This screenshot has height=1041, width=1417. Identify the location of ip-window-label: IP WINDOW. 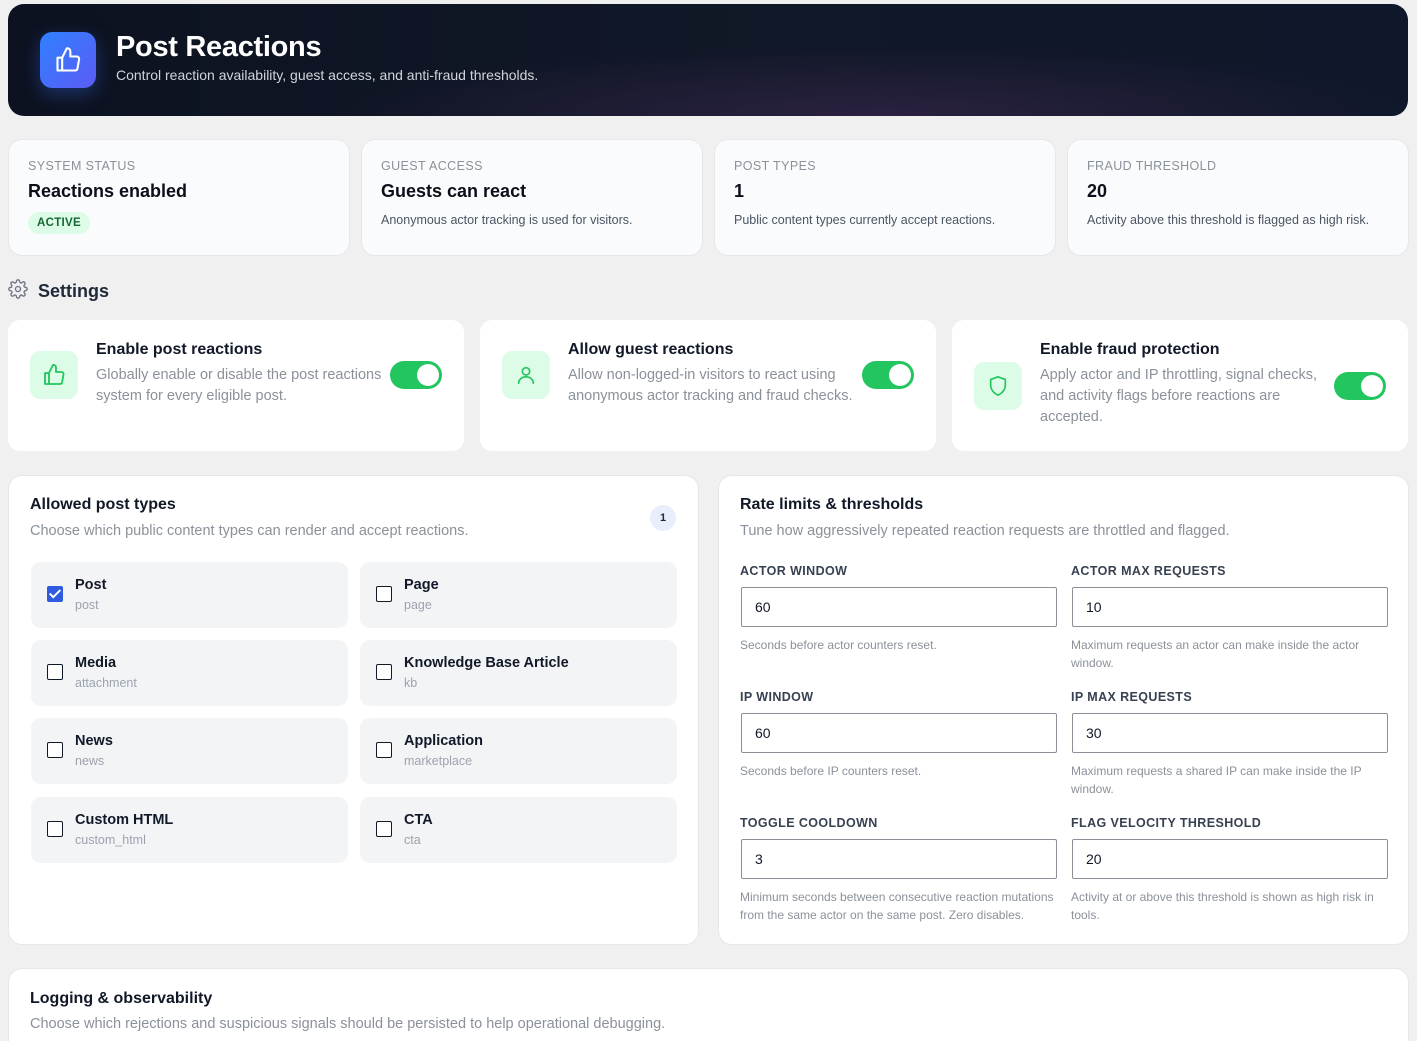
(777, 697).